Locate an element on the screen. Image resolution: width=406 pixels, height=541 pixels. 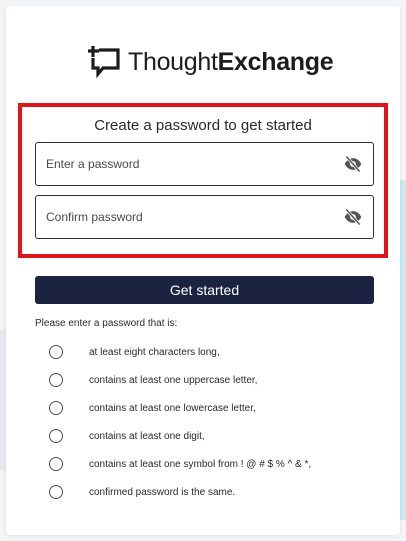
rule-label: confirmed password is the same. is located at coordinates (162, 492).